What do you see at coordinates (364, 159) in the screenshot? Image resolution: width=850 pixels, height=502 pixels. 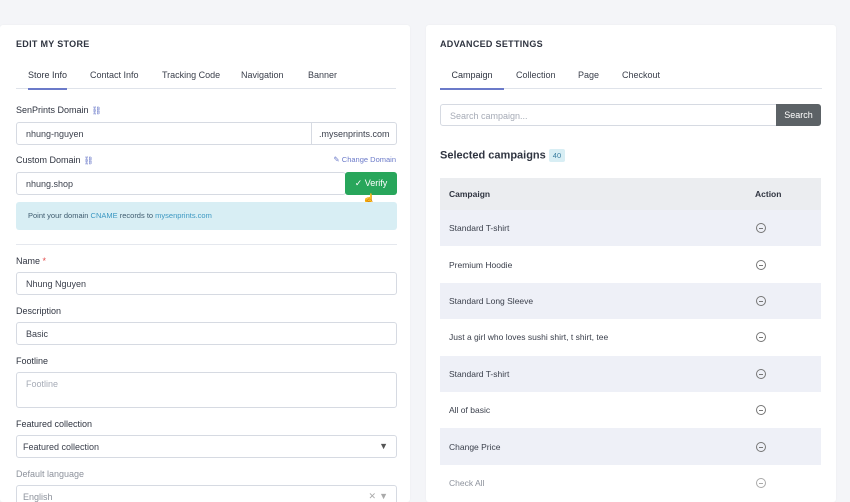 I see `change-domain-link: ✎ Change Domain` at bounding box center [364, 159].